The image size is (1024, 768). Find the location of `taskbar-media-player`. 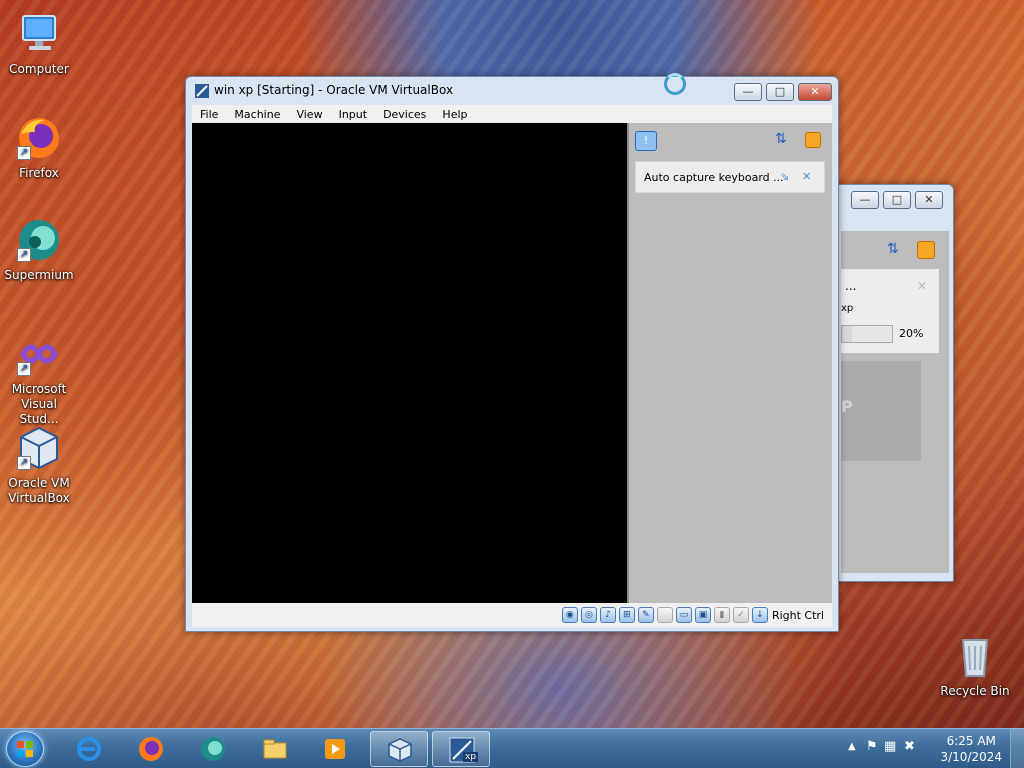

taskbar-media-player is located at coordinates (335, 749).